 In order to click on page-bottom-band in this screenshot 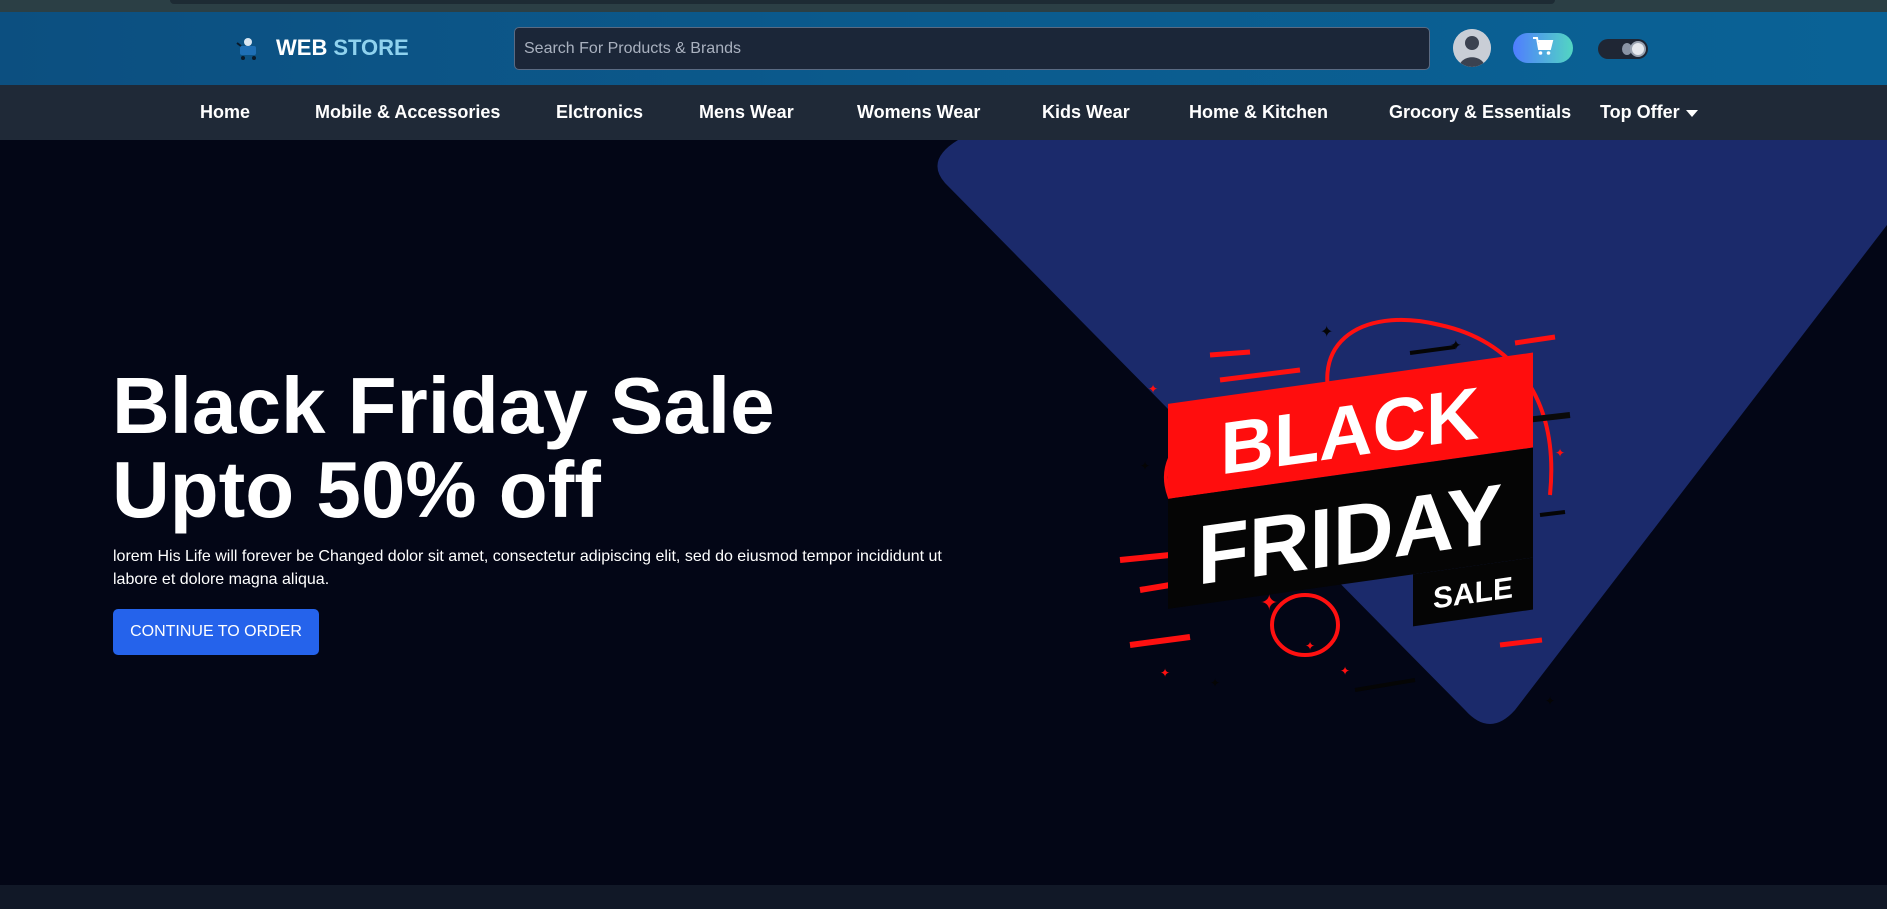, I will do `click(943, 897)`.